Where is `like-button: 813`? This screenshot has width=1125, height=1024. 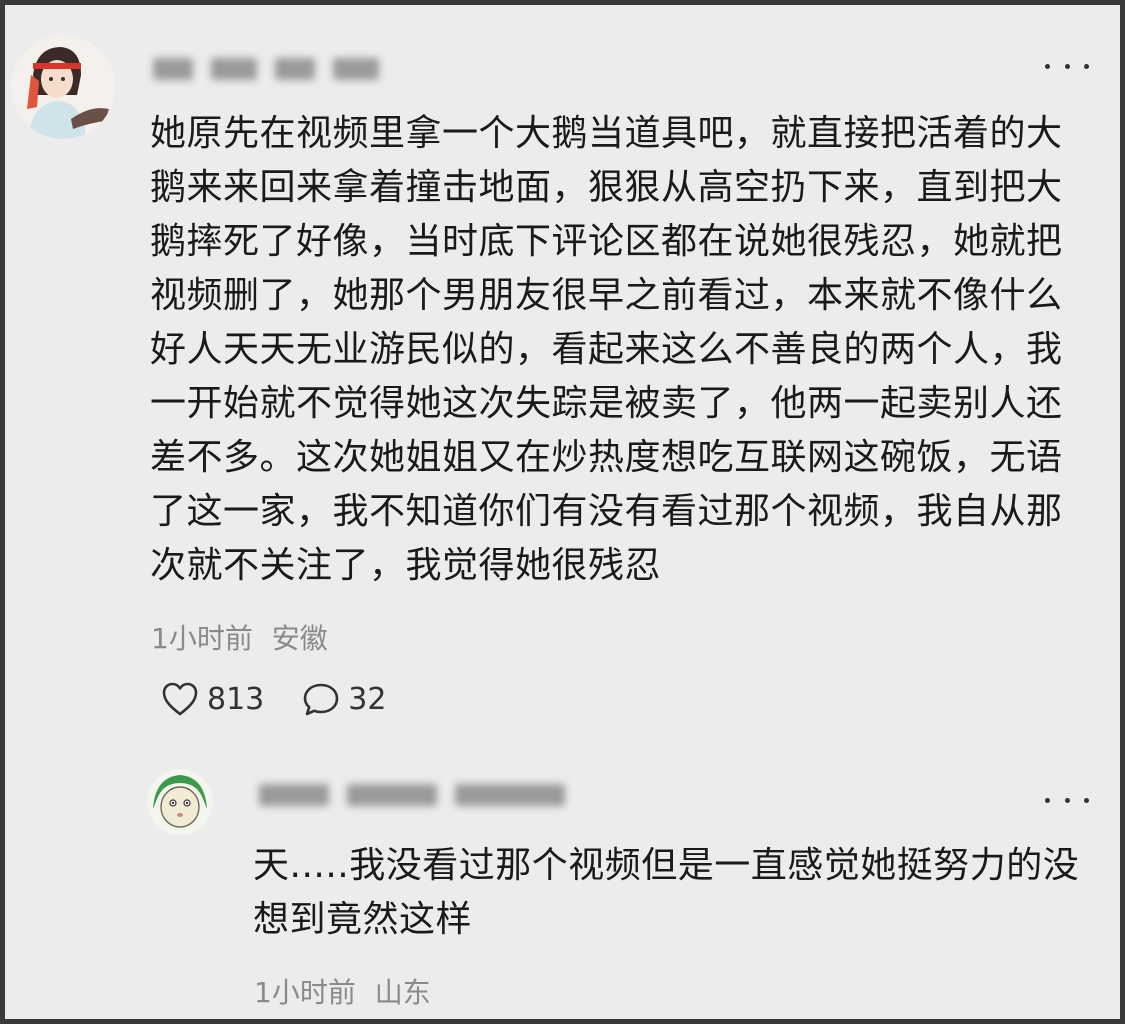 like-button: 813 is located at coordinates (212, 699).